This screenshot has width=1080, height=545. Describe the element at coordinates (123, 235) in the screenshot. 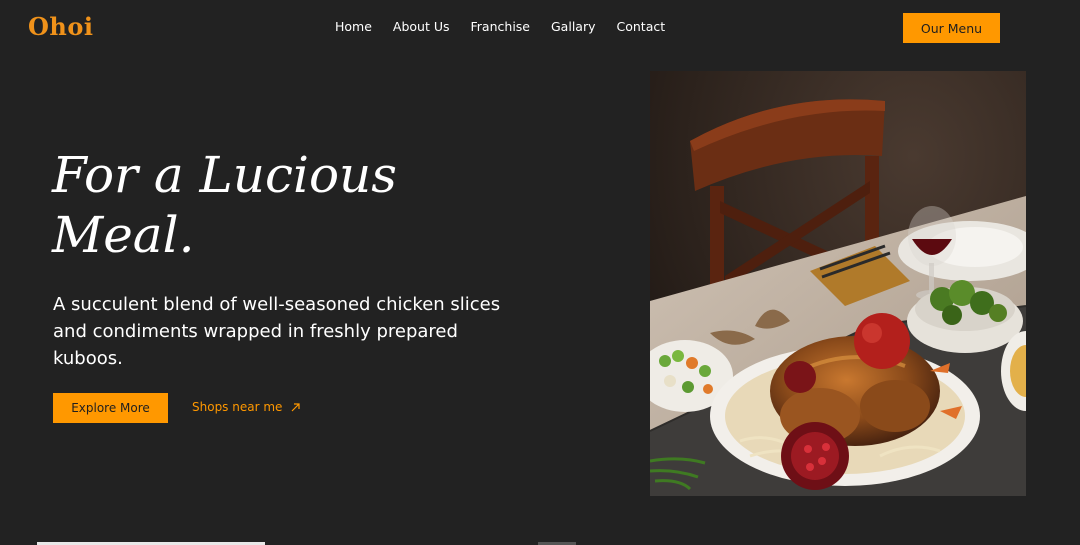

I see `hero-headline-line-2: Meal.` at that location.